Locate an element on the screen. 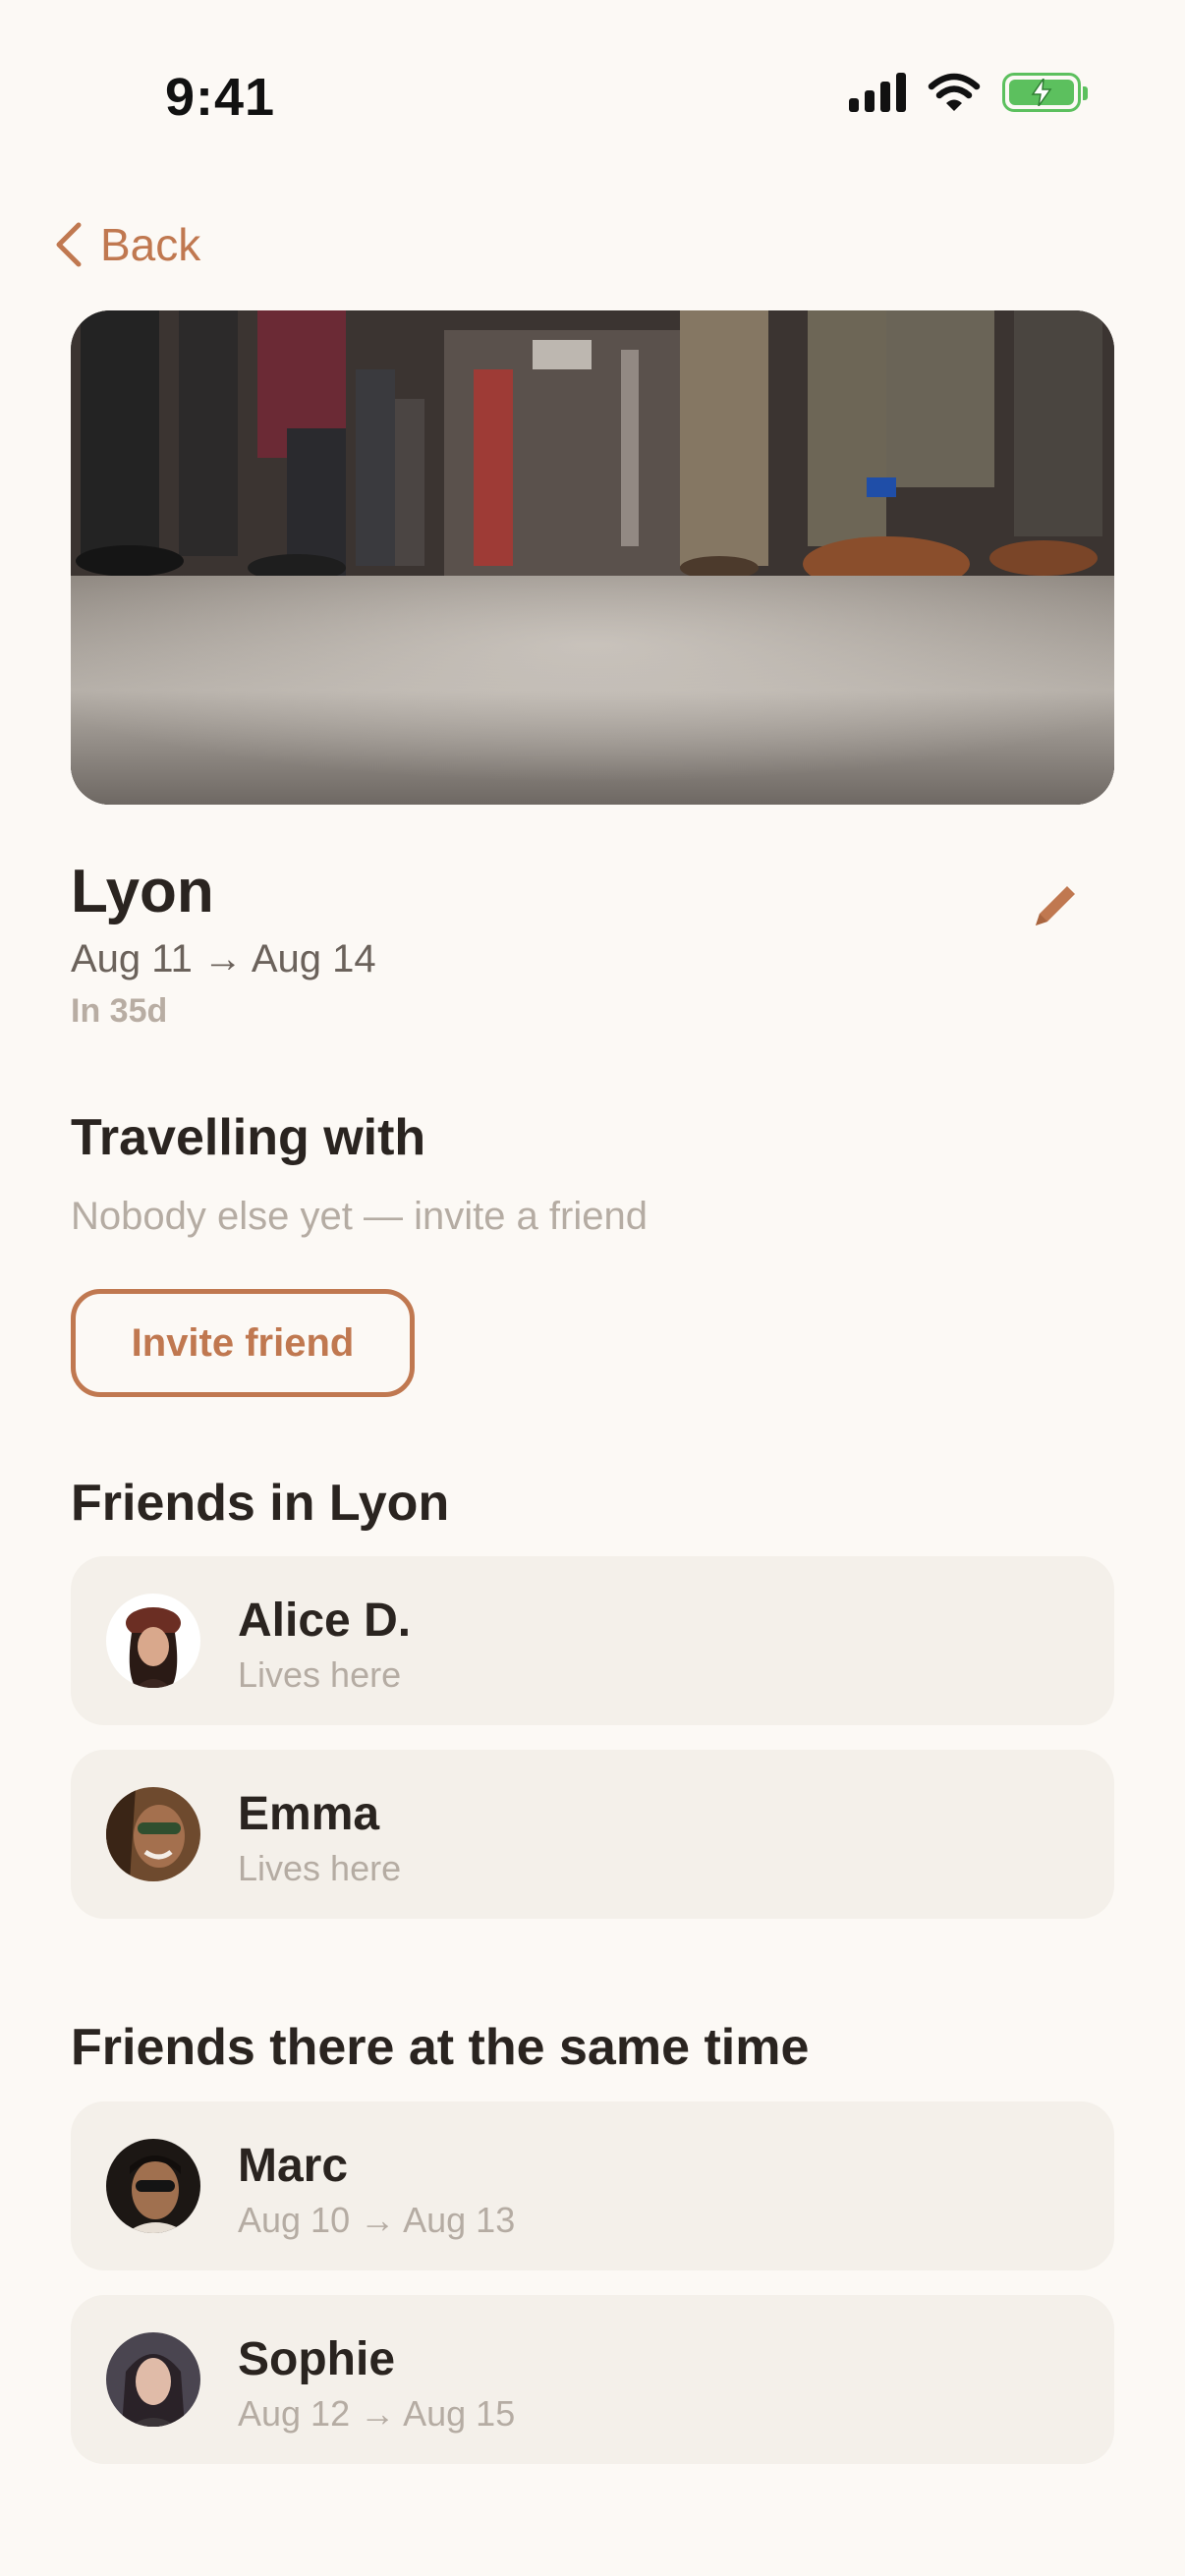  friend-name: Emma is located at coordinates (309, 1814).